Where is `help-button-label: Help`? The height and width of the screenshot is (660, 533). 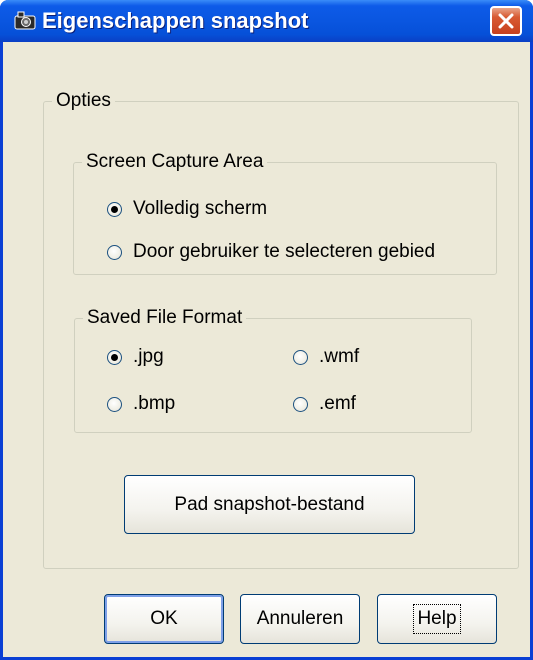
help-button-label: Help is located at coordinates (437, 619).